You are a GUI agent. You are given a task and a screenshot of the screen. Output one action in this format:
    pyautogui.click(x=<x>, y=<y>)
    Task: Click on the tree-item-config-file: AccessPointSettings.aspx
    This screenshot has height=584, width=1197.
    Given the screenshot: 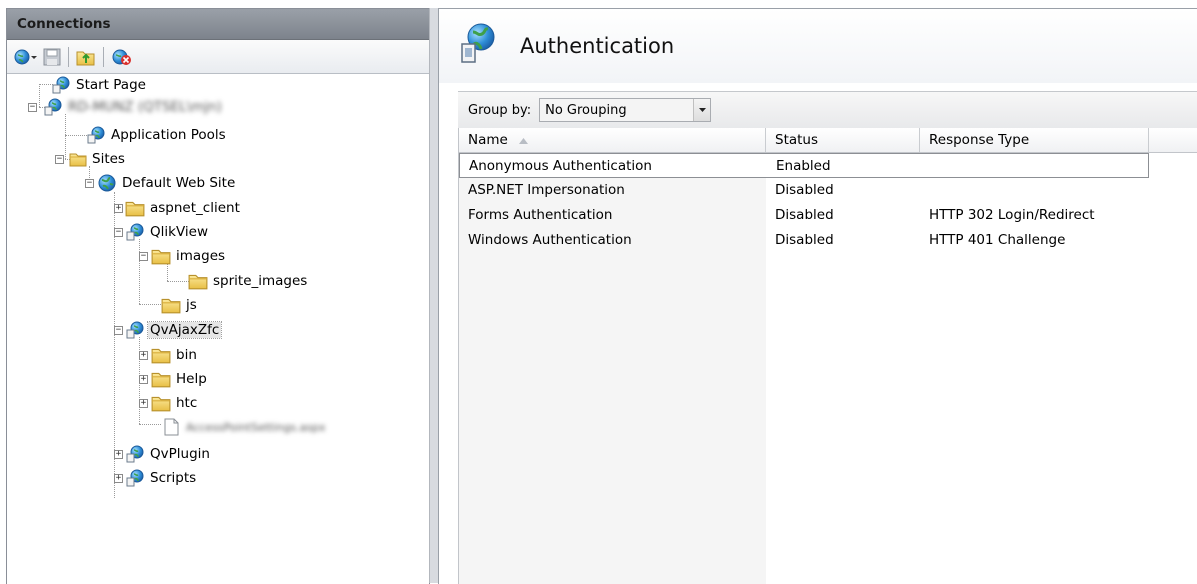 What is the action you would take?
    pyautogui.click(x=243, y=427)
    